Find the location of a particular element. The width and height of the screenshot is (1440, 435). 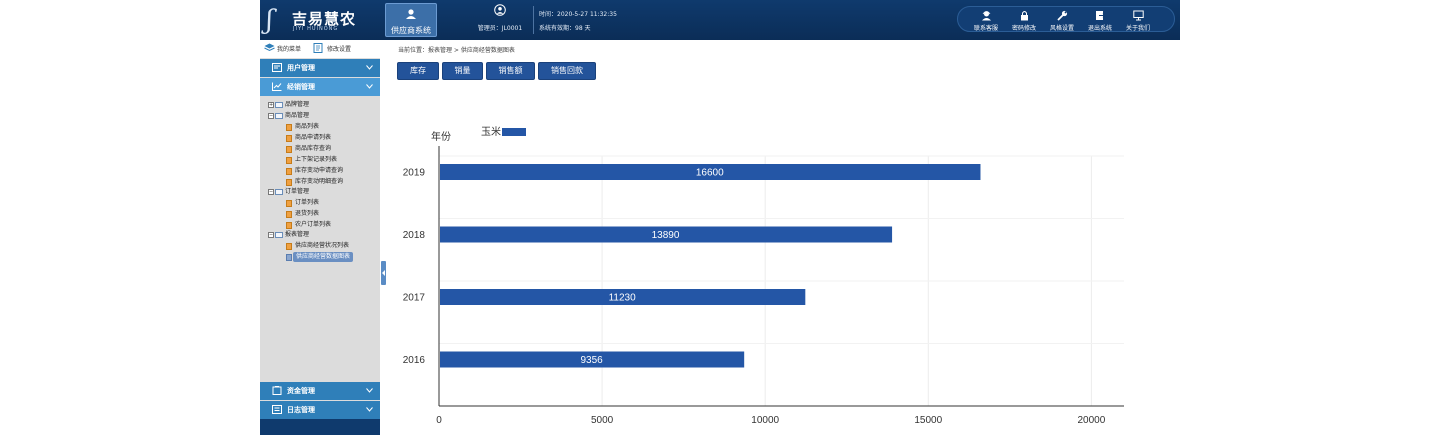

customer-service-icon is located at coordinates (986, 16).